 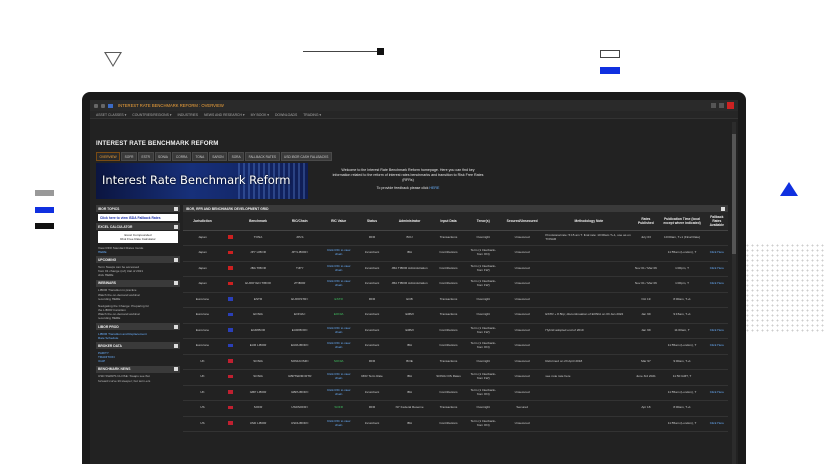 I want to click on tab-usd-ibor-cash-fallbacks: USD IBOR CASH FALLBACKS, so click(x=306, y=156).